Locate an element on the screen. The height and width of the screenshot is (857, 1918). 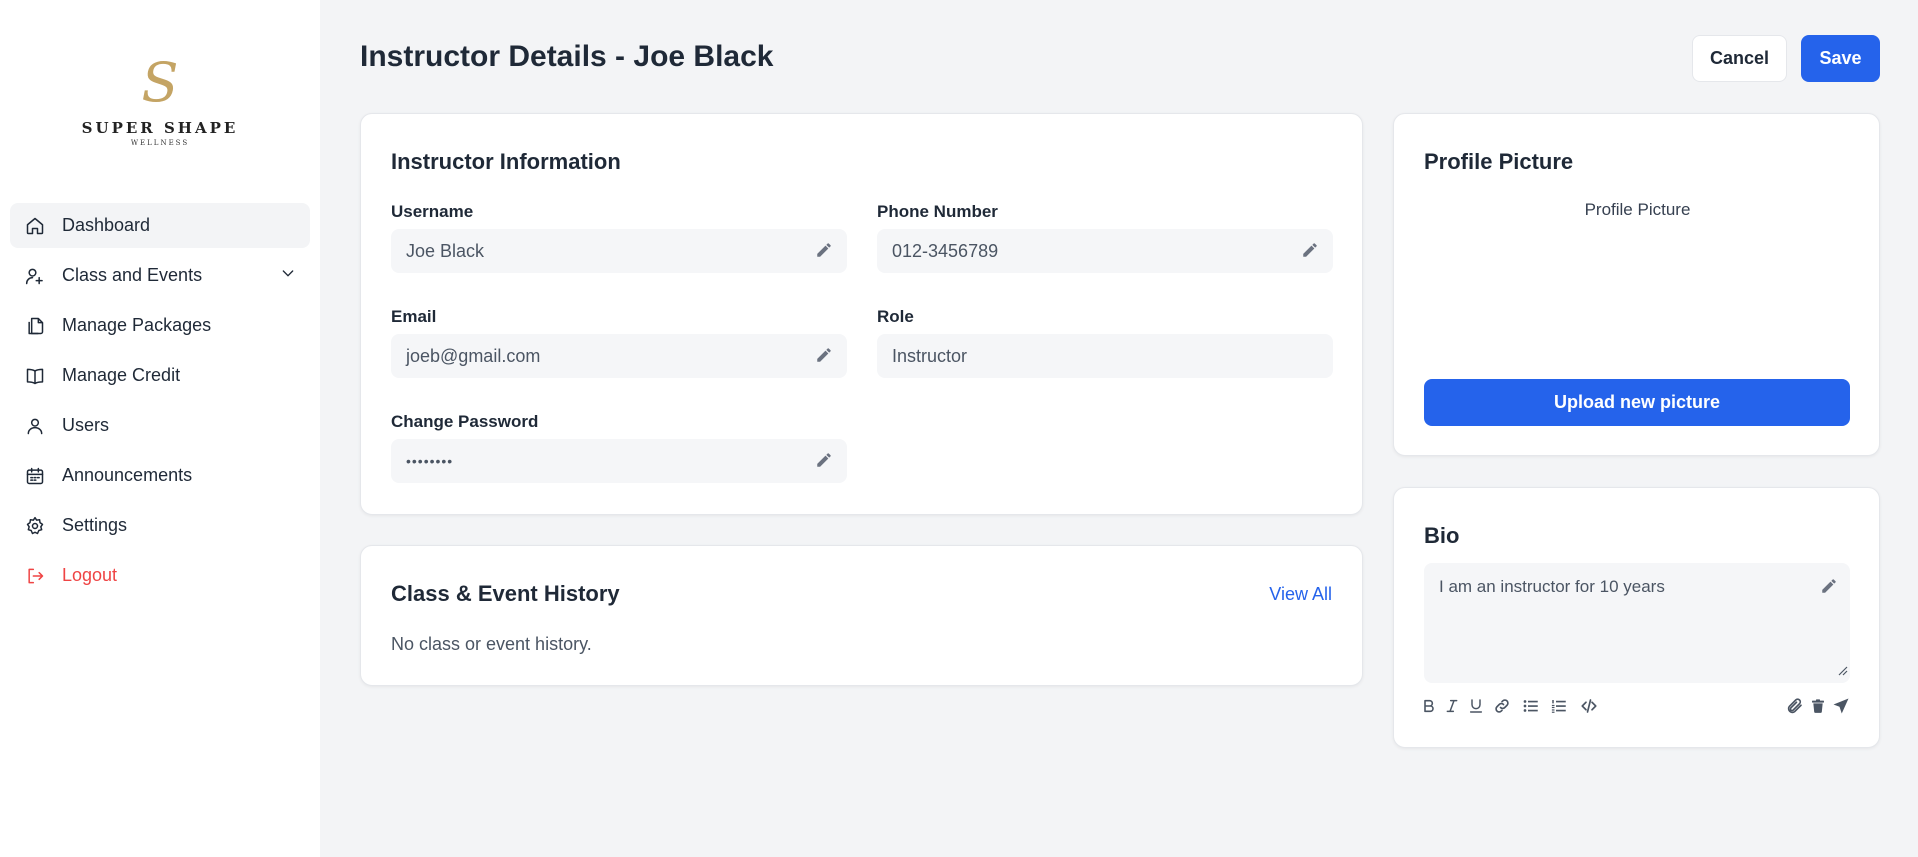
underline-icon is located at coordinates (1476, 706).